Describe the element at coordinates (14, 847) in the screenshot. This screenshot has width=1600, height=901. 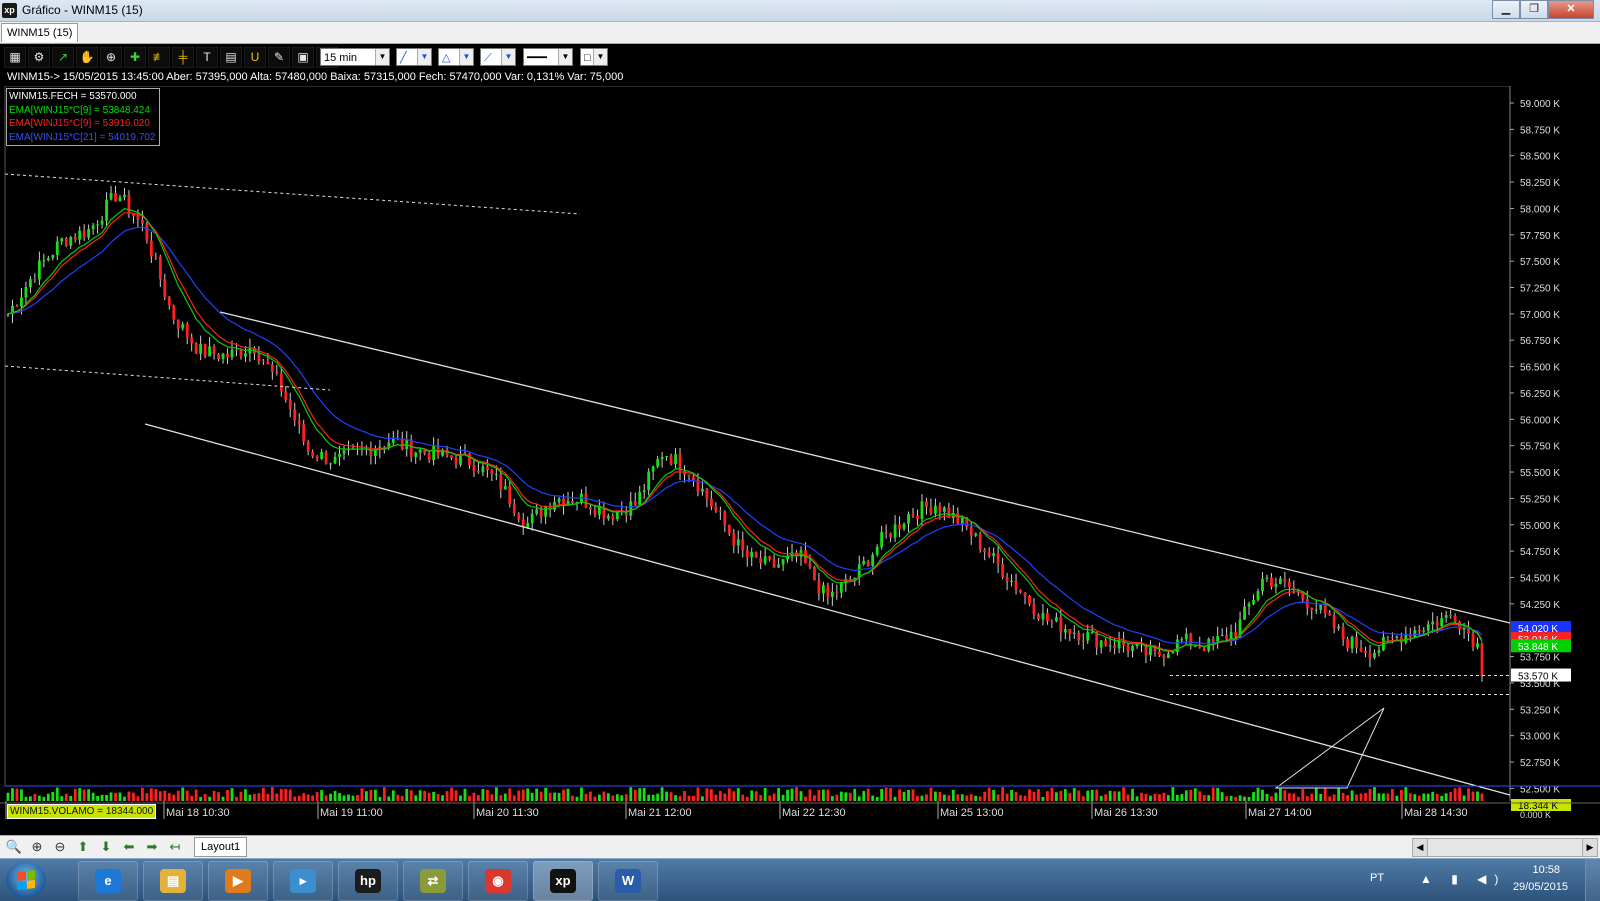
I see `magnify-icon: 🔍` at that location.